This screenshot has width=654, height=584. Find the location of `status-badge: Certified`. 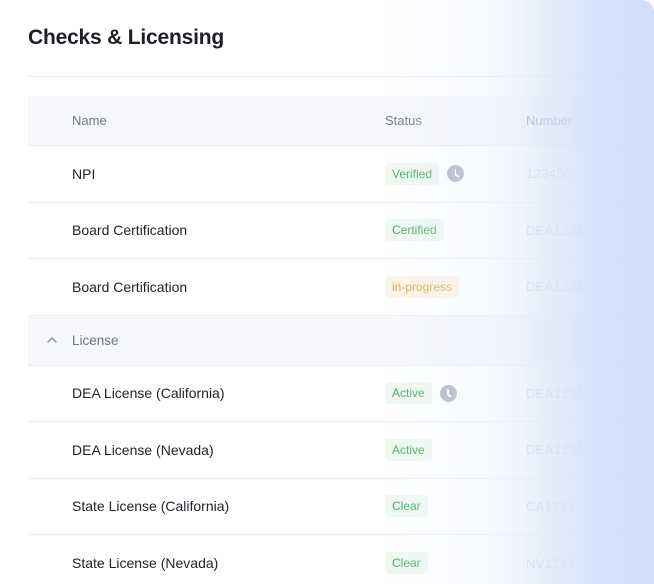

status-badge: Certified is located at coordinates (414, 230).